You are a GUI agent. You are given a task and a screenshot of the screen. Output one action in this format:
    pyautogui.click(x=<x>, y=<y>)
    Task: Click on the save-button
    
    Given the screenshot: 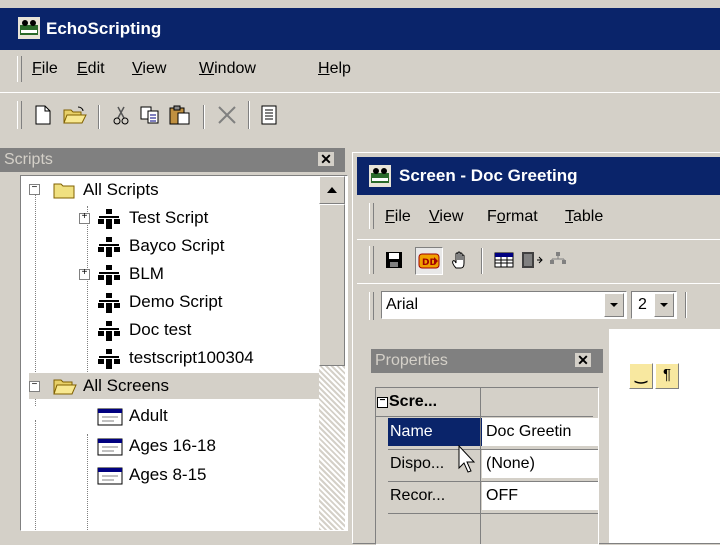 What is the action you would take?
    pyautogui.click(x=394, y=260)
    